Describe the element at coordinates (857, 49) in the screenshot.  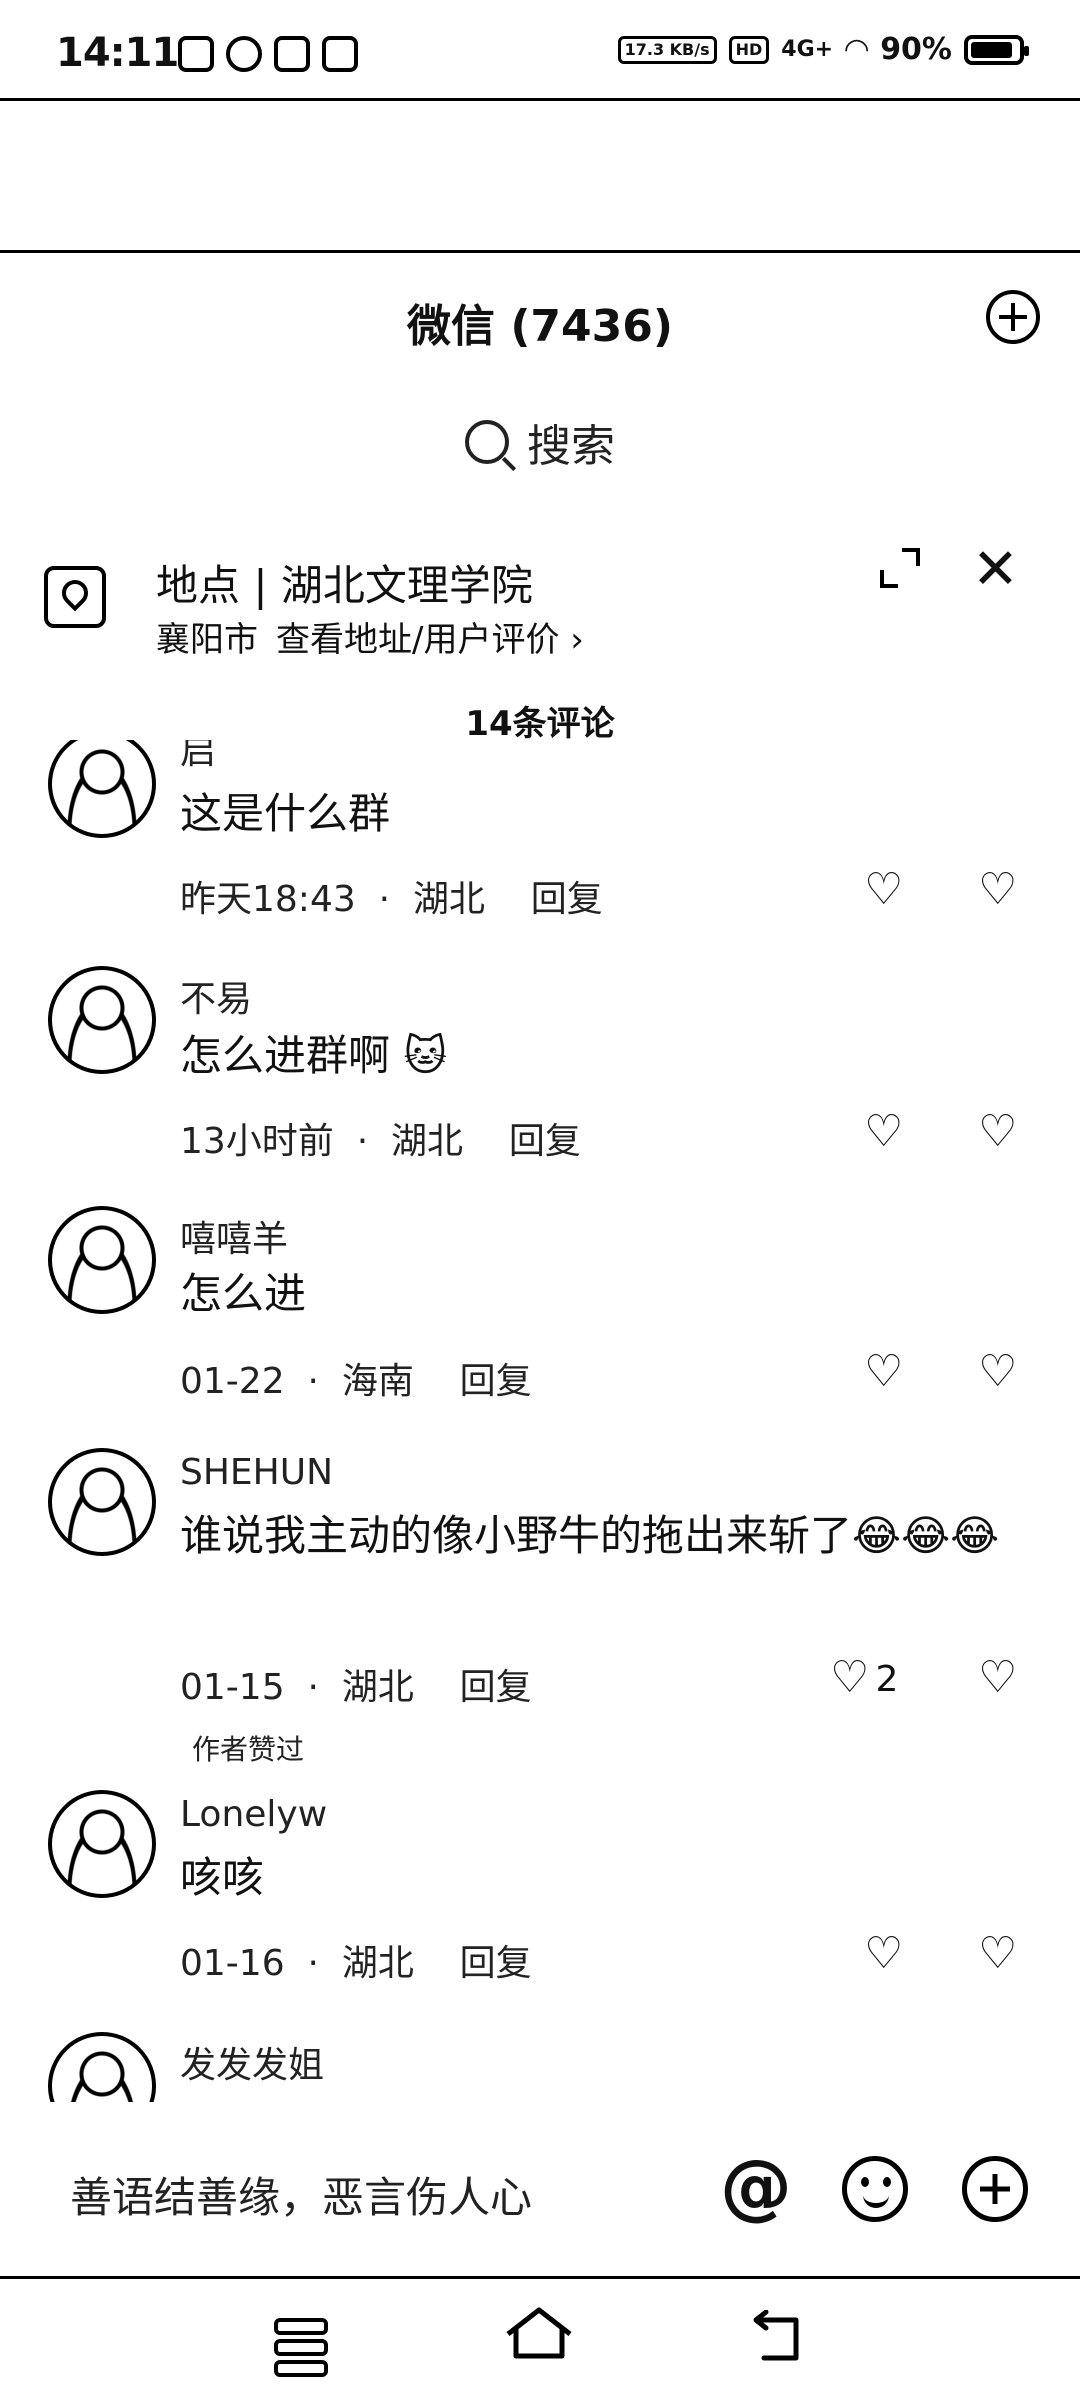
I see `wifi-icon: ◠` at that location.